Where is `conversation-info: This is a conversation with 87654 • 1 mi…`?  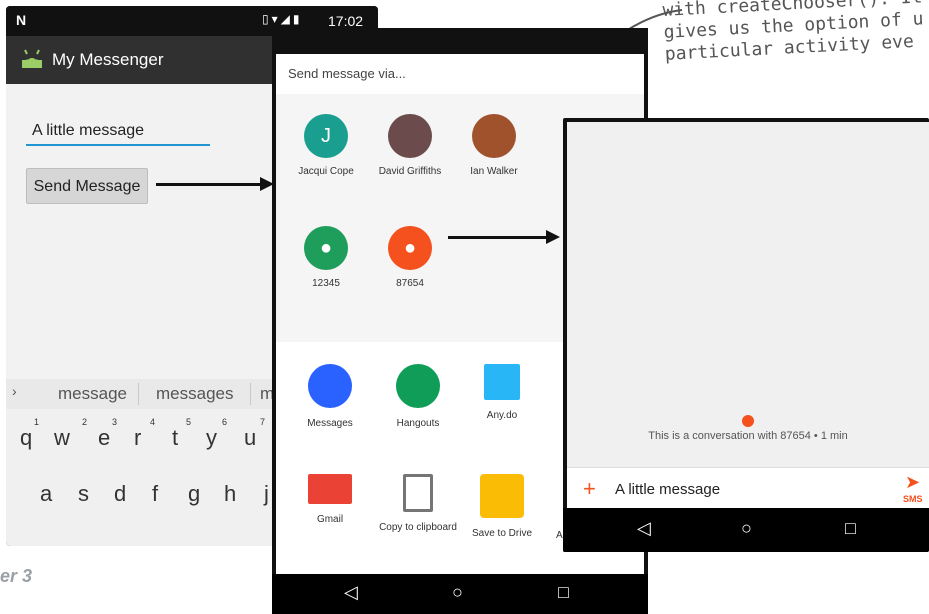
conversation-info: This is a conversation with 87654 • 1 mi… is located at coordinates (748, 436).